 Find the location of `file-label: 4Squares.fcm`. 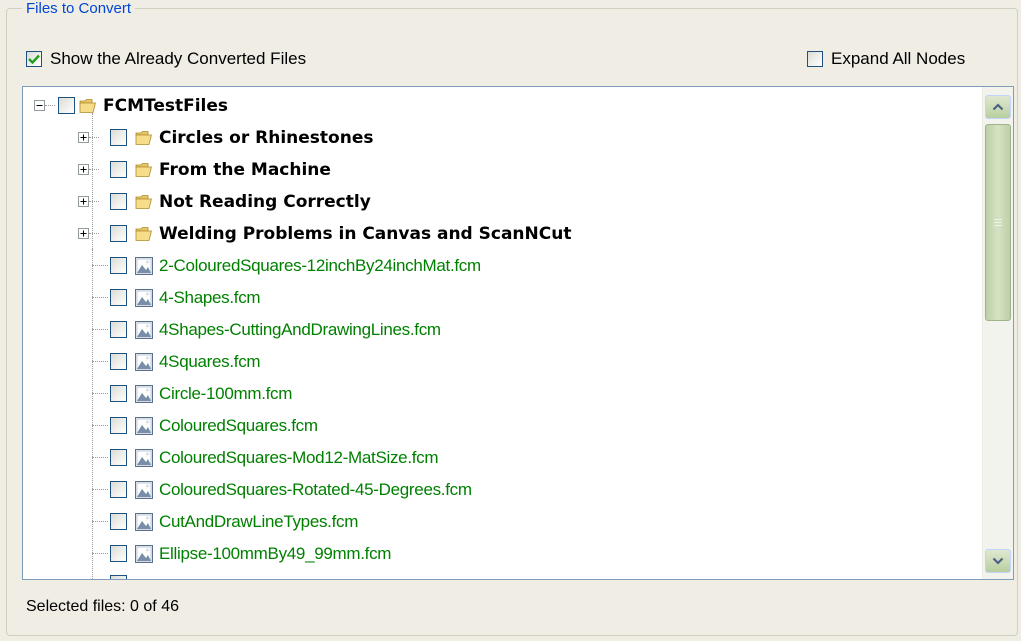

file-label: 4Squares.fcm is located at coordinates (210, 362).